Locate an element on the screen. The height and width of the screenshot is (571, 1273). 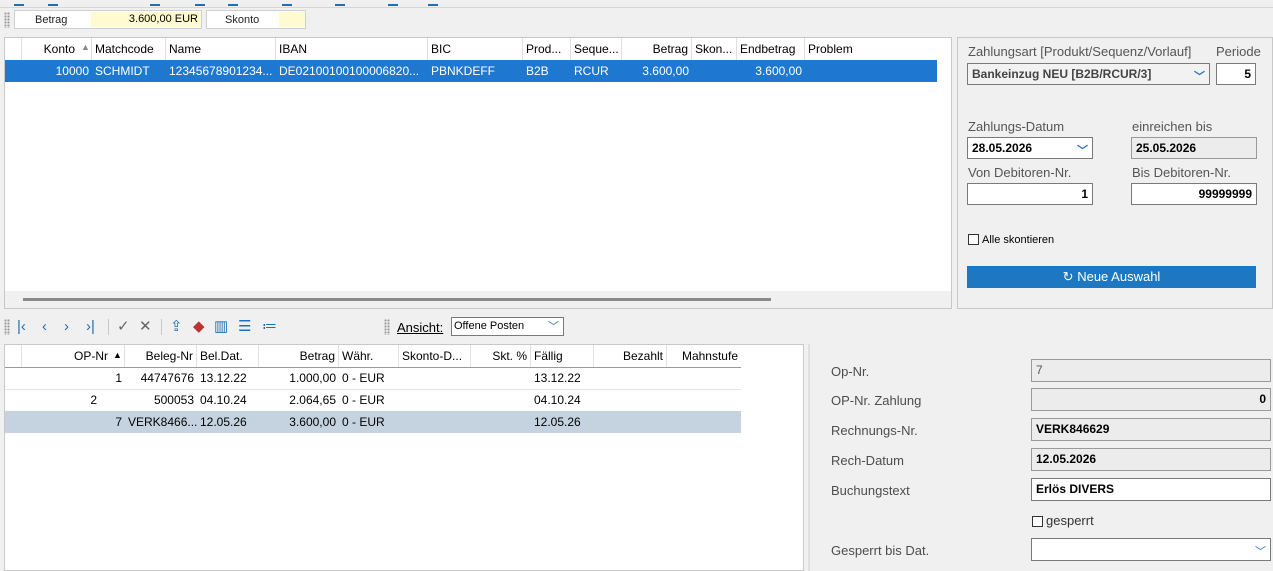
first-record-icon: |‹ is located at coordinates (21, 326).